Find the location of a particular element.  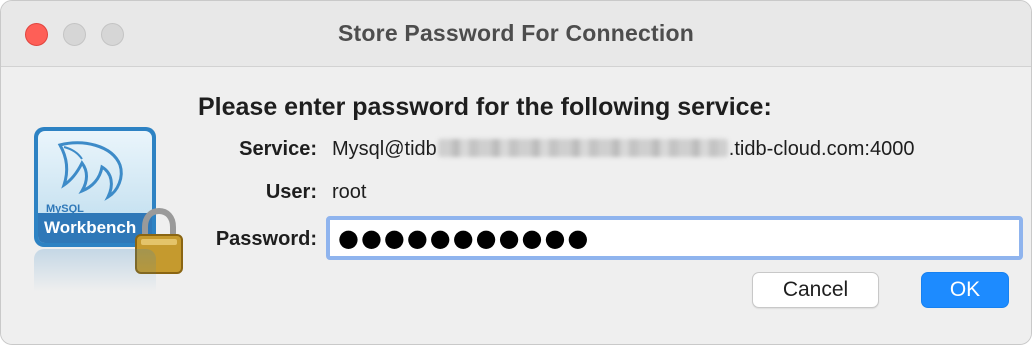

service-value: Mysql@tidb .tidb-cloud.com:4000 is located at coordinates (623, 149).